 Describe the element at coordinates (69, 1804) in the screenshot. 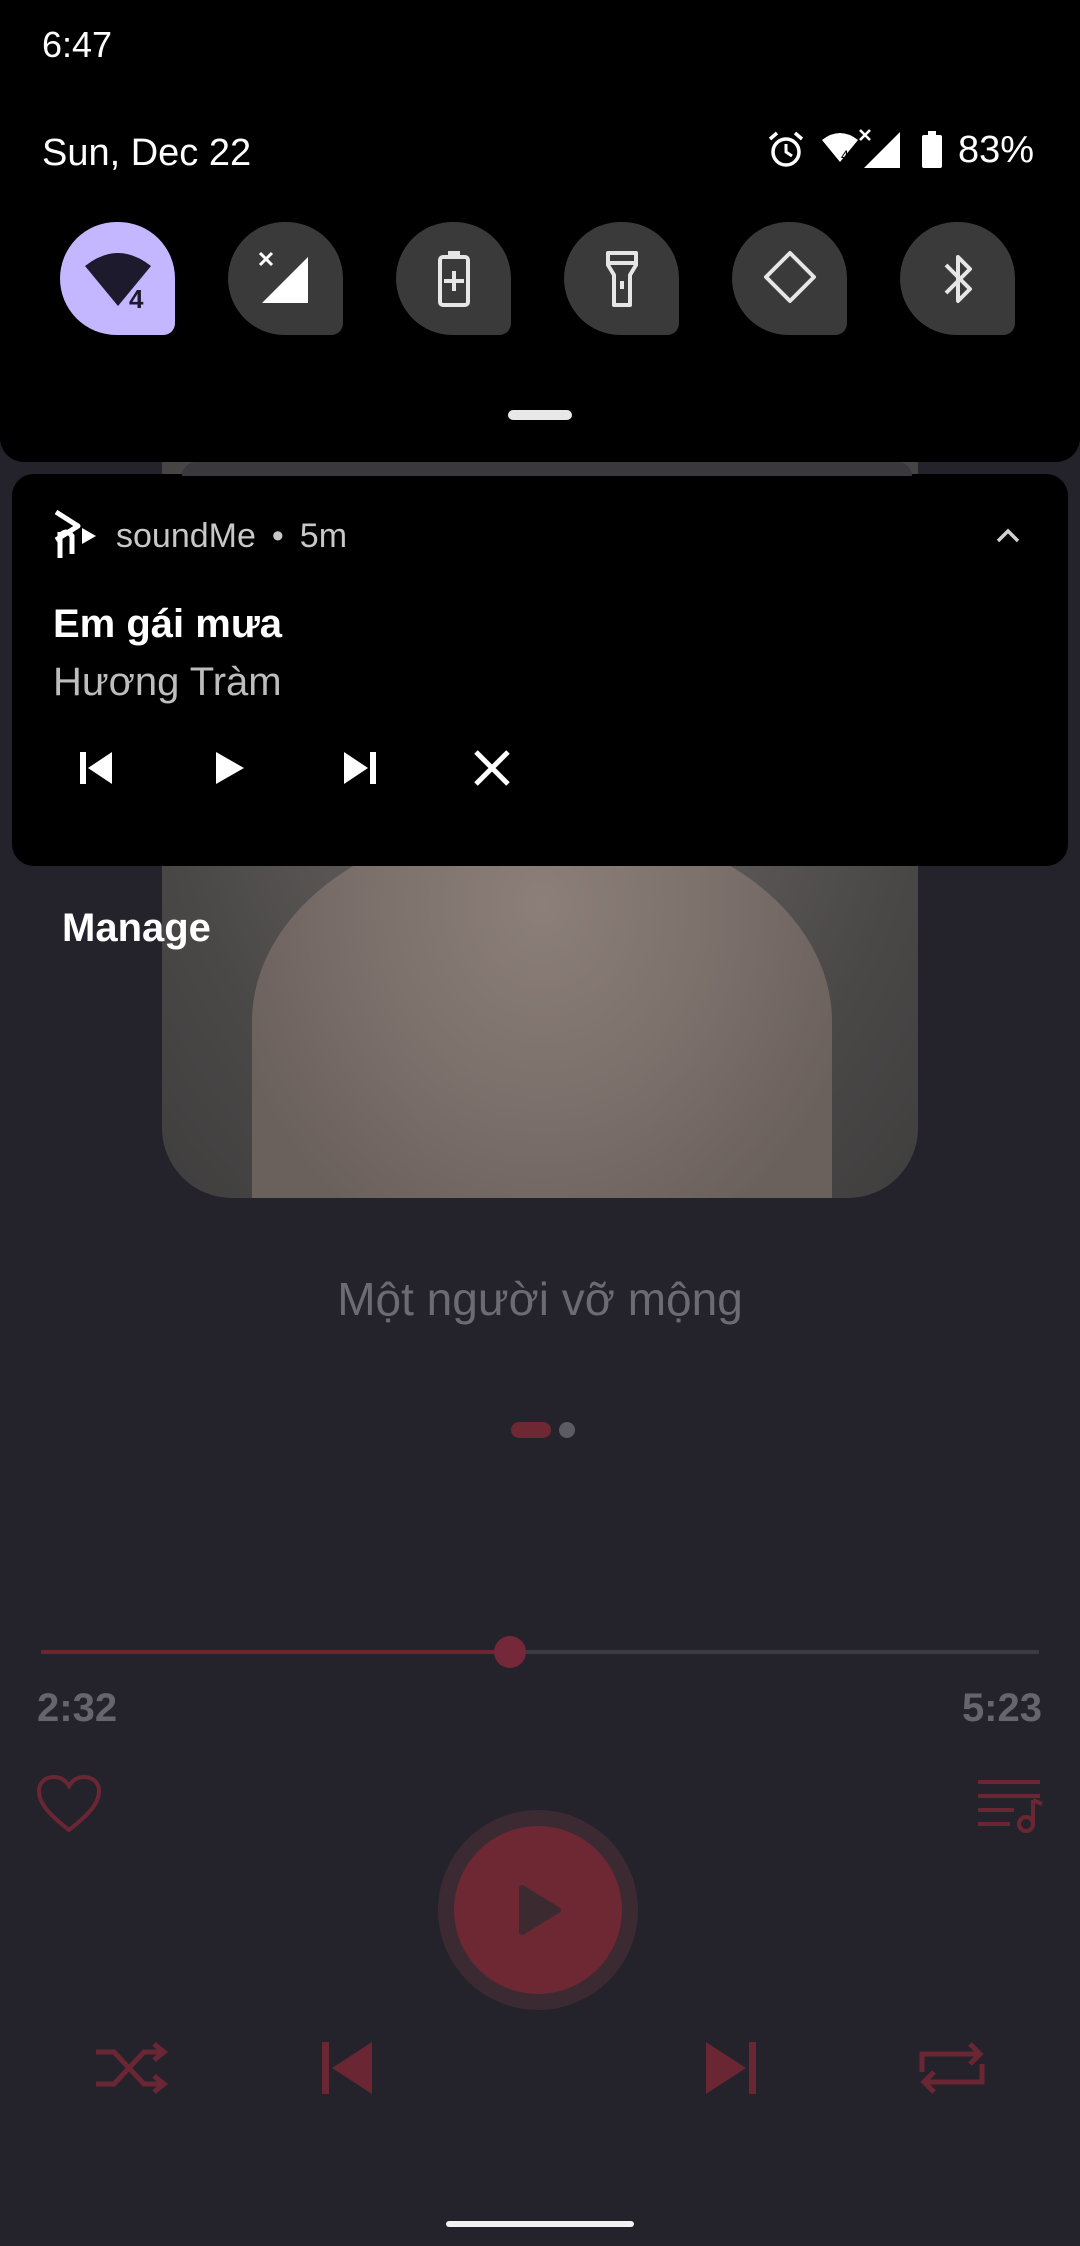

I see `favorite-heart-icon` at that location.